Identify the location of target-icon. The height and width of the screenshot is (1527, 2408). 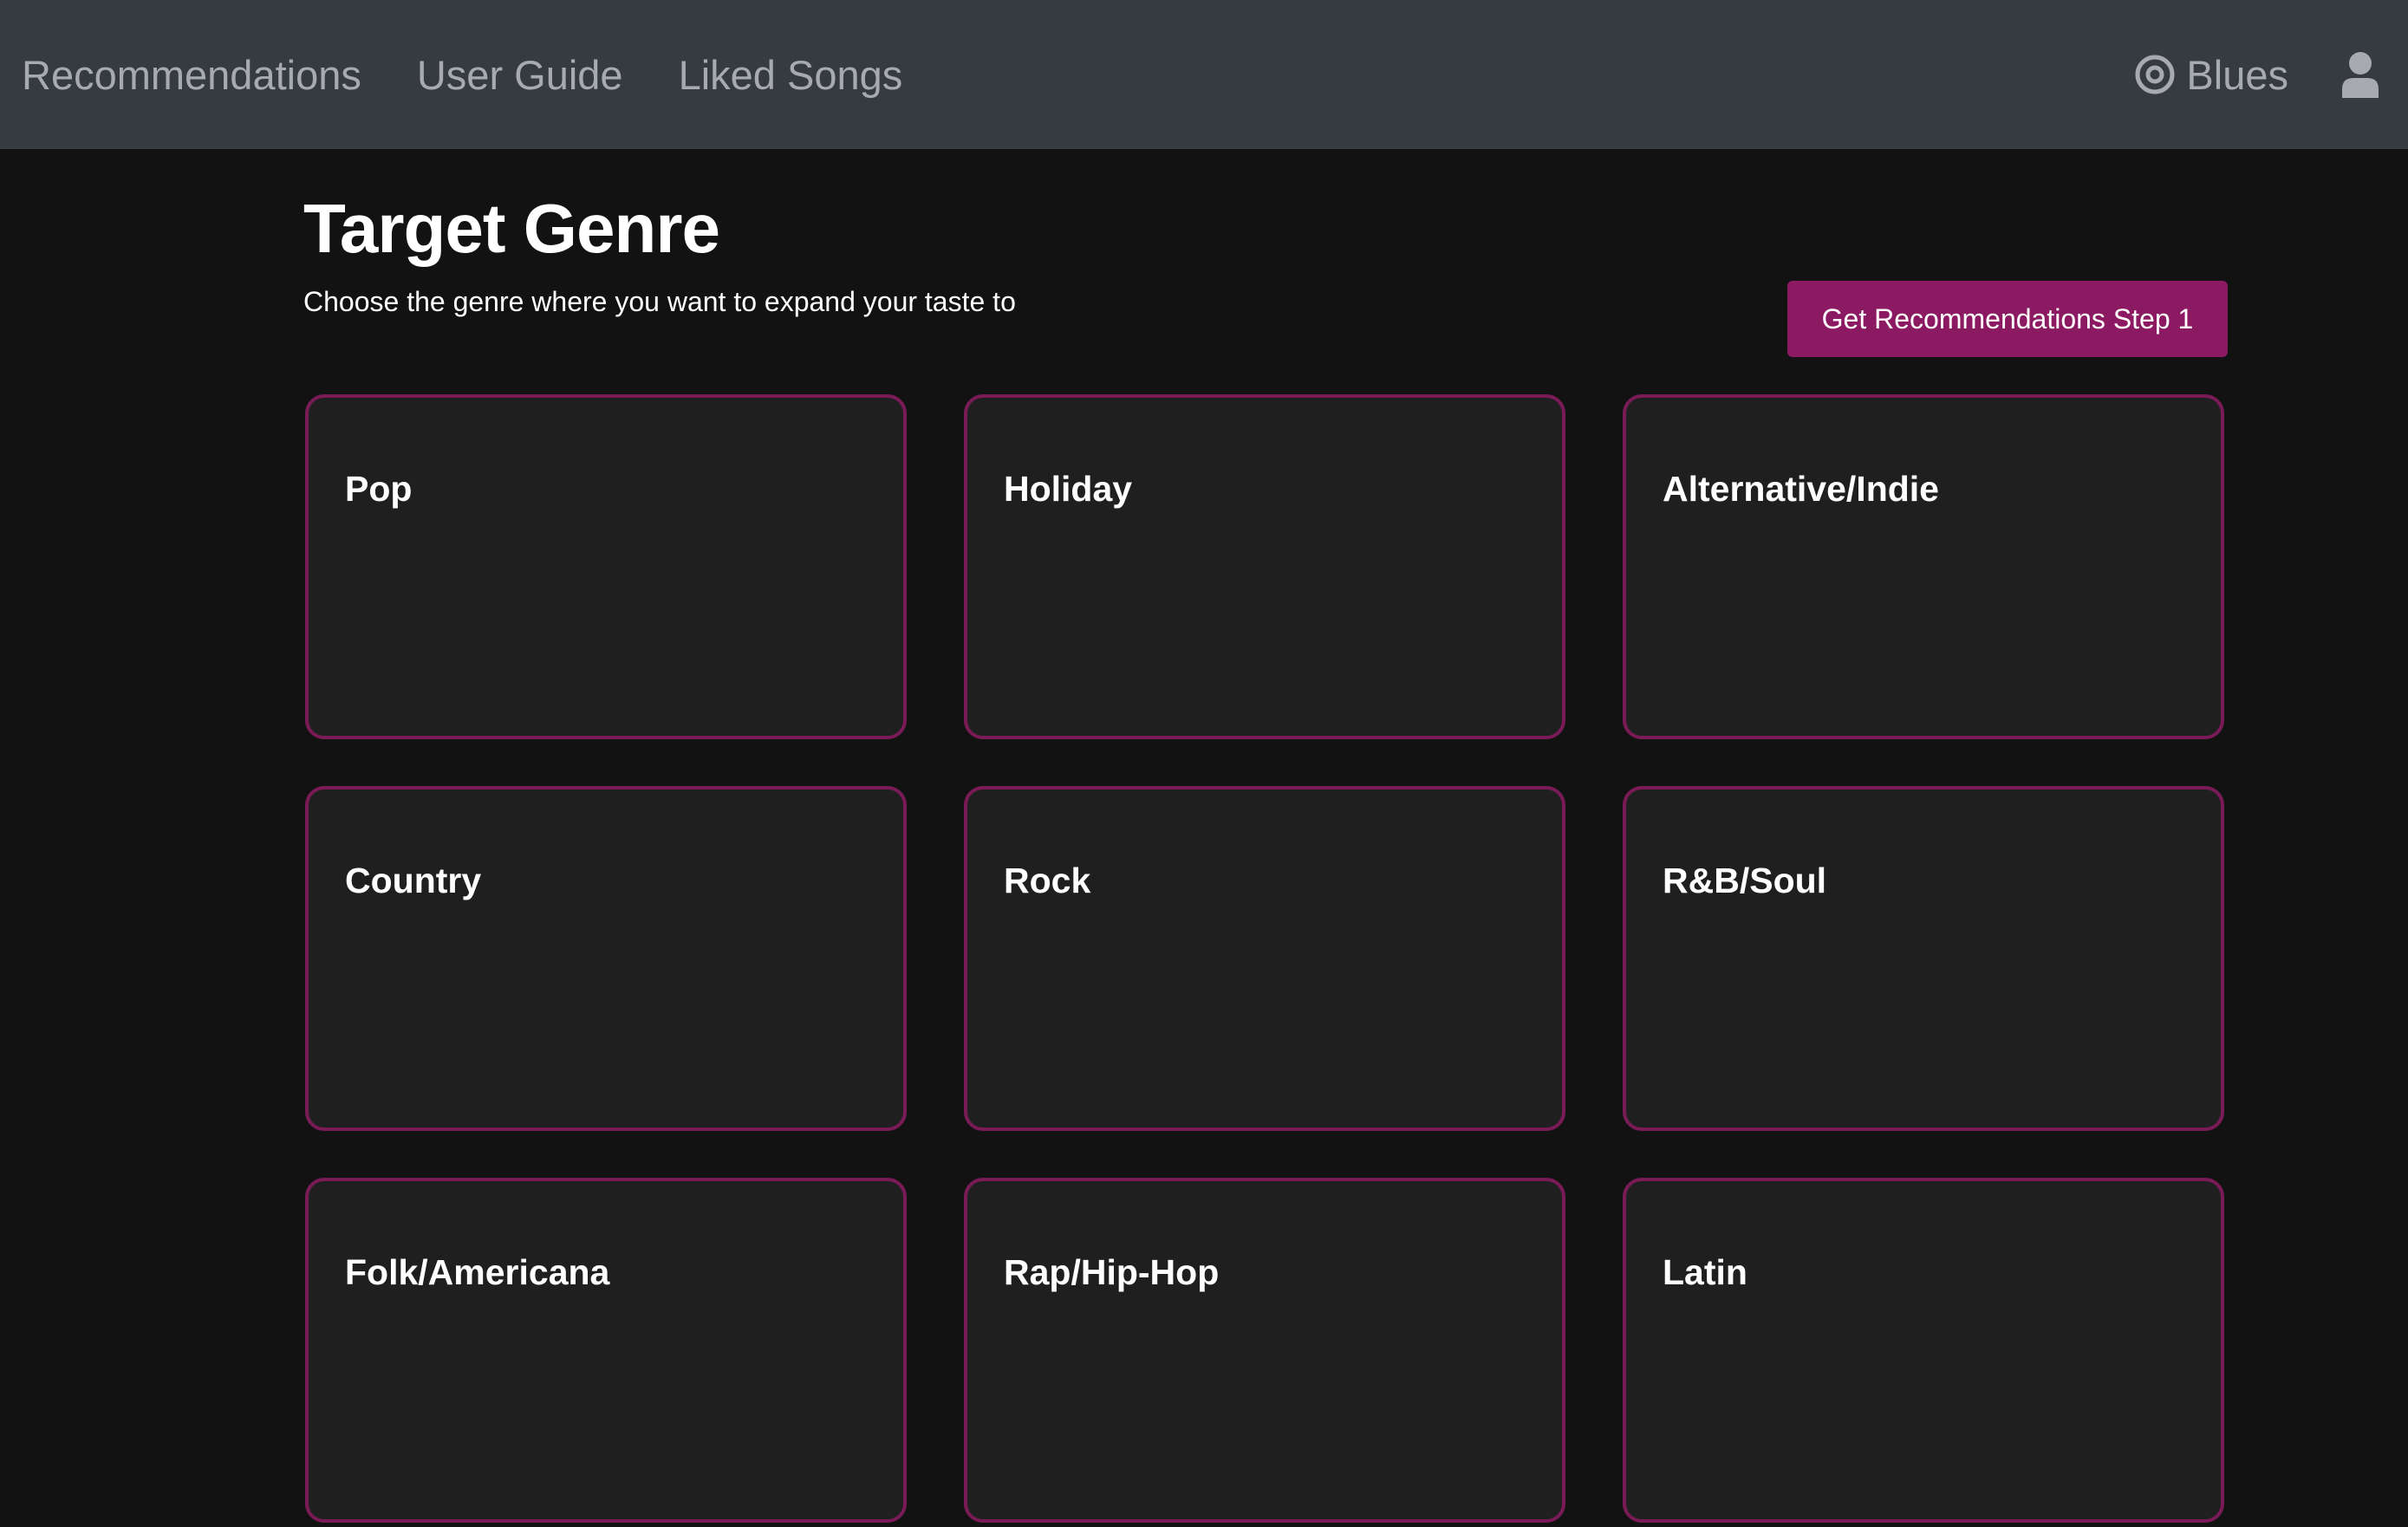
(2155, 74).